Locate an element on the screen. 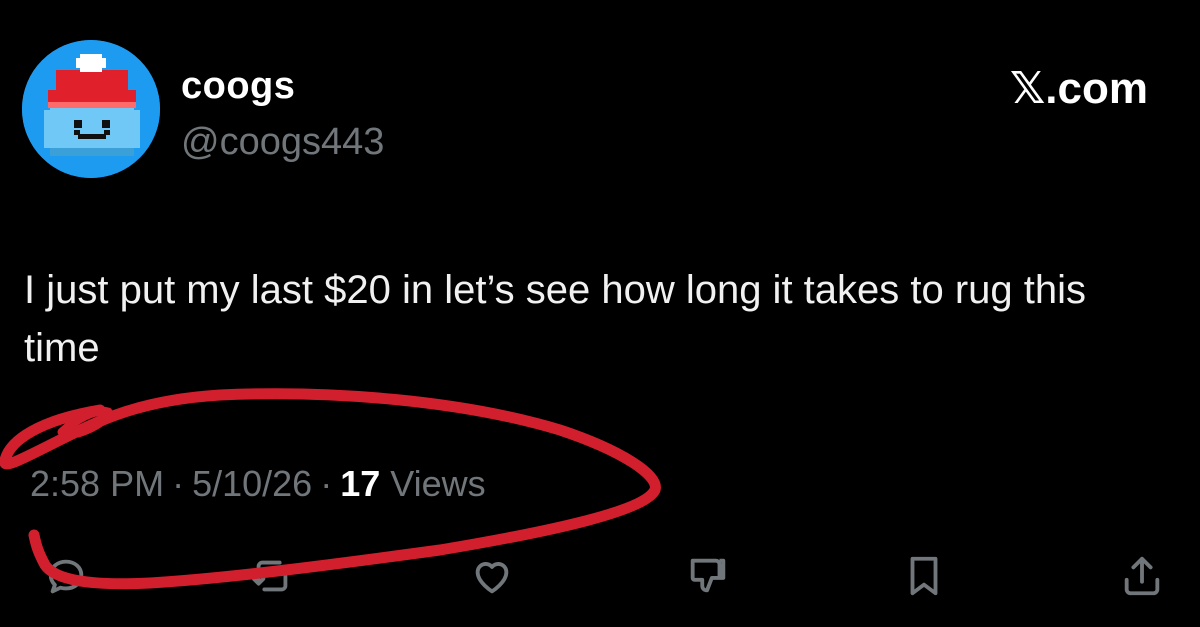 This screenshot has width=1200, height=627. share-icon is located at coordinates (1142, 576).